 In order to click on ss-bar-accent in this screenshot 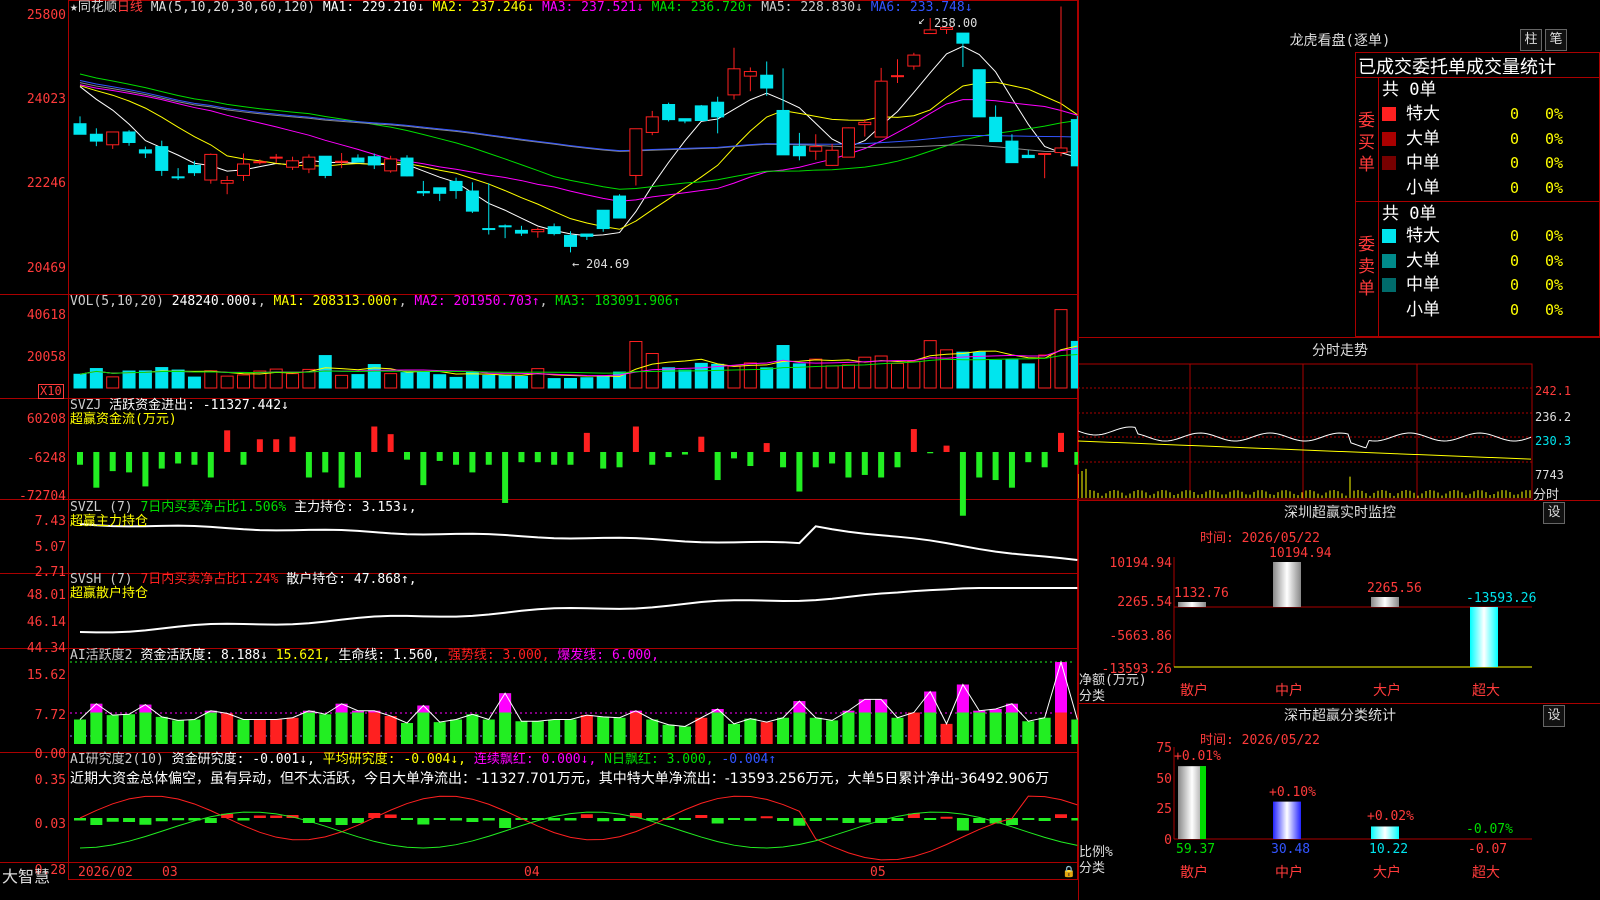, I will do `click(1203, 802)`.